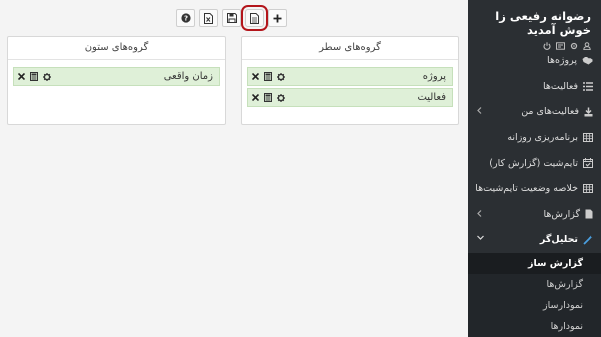 The image size is (601, 337). I want to click on sidebar-item-analyzer: تحلیل‌گر, so click(534, 240).